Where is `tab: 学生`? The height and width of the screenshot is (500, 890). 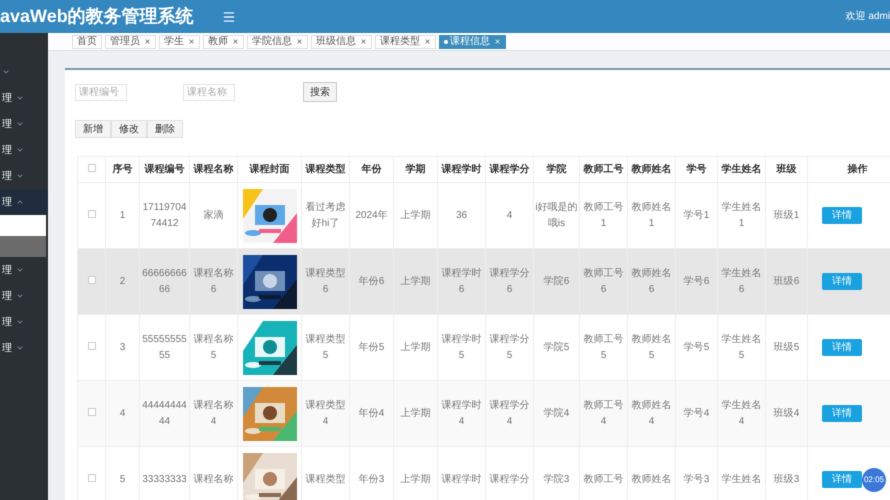
tab: 学生 is located at coordinates (179, 41).